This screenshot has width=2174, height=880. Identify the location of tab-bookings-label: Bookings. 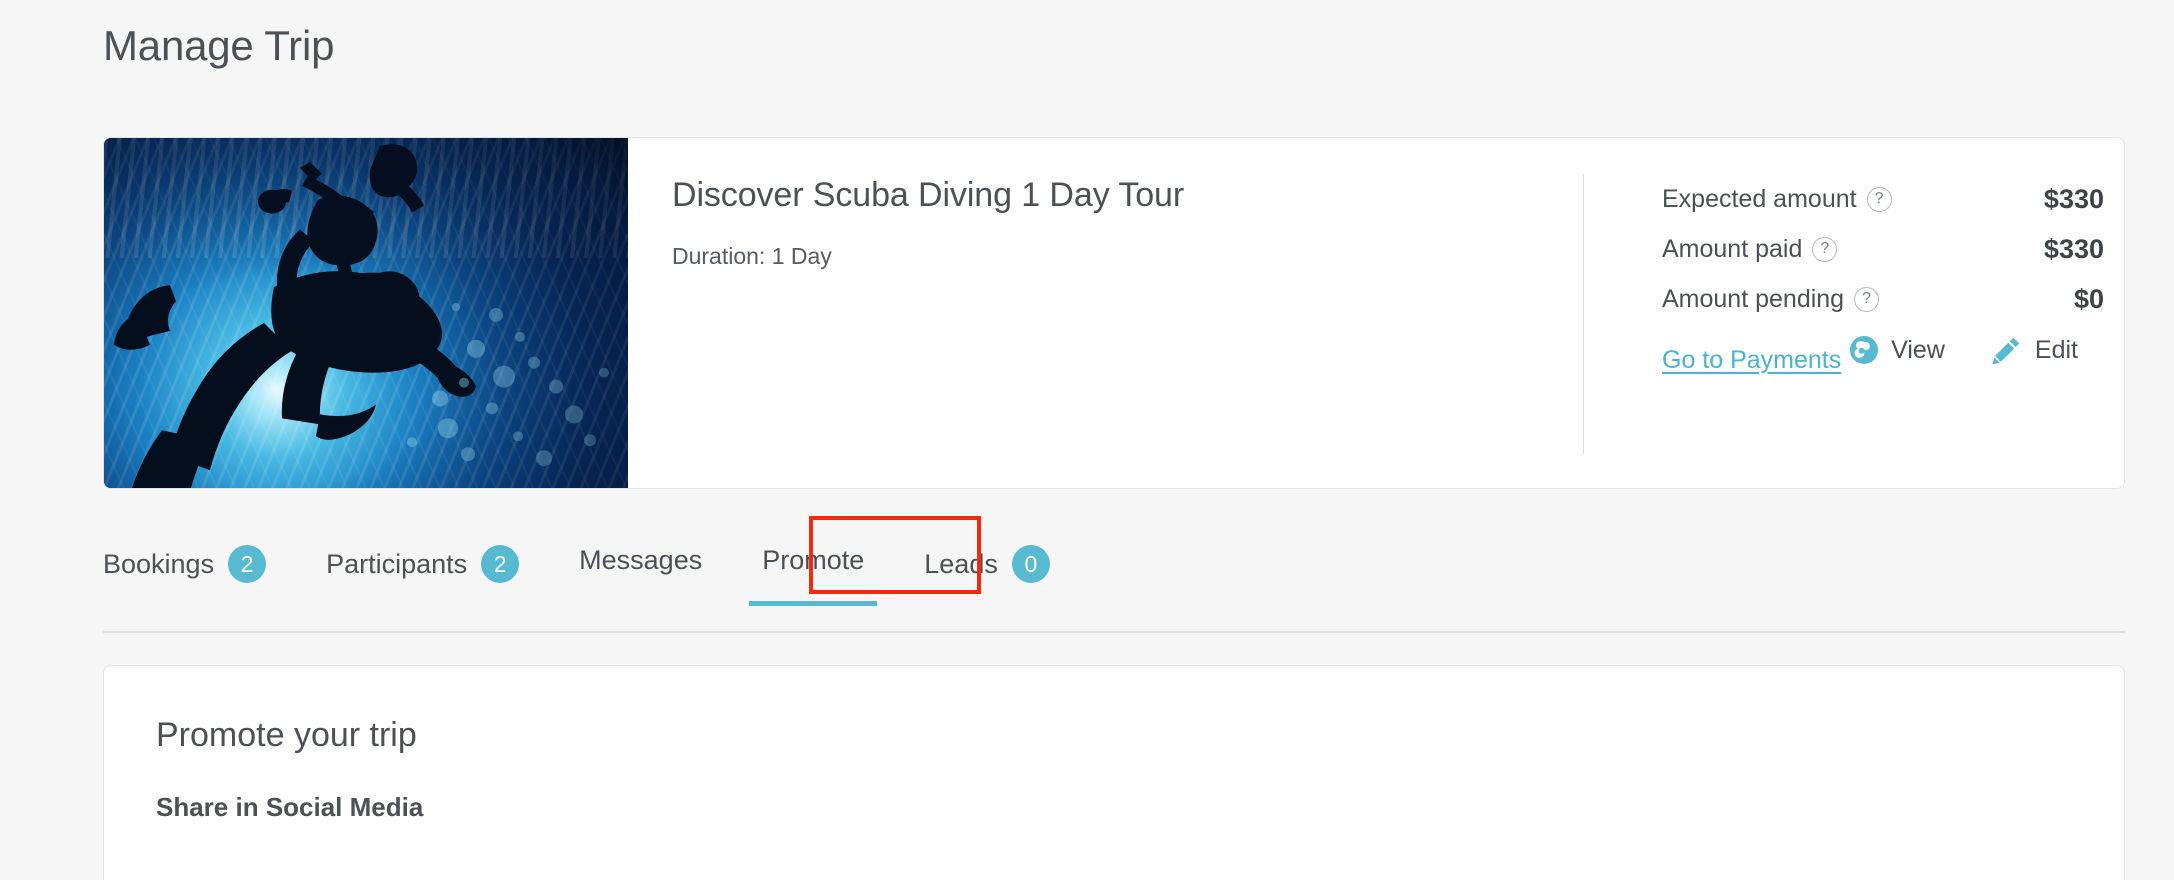
(159, 563).